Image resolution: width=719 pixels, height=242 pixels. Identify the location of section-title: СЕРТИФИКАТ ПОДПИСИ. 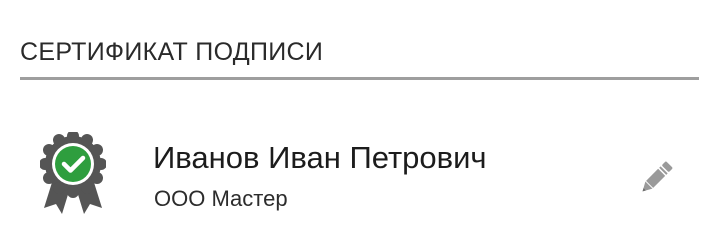
(172, 52).